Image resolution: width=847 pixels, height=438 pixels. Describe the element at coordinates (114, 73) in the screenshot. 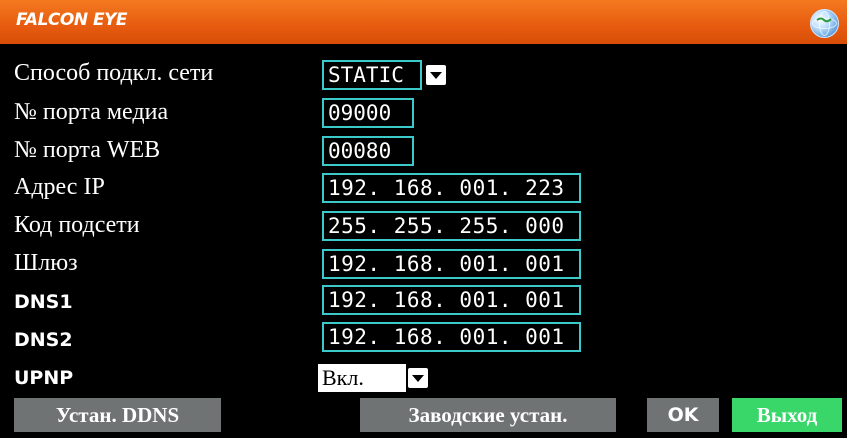

I see `connection-method-label: Способ подкл. сети` at that location.